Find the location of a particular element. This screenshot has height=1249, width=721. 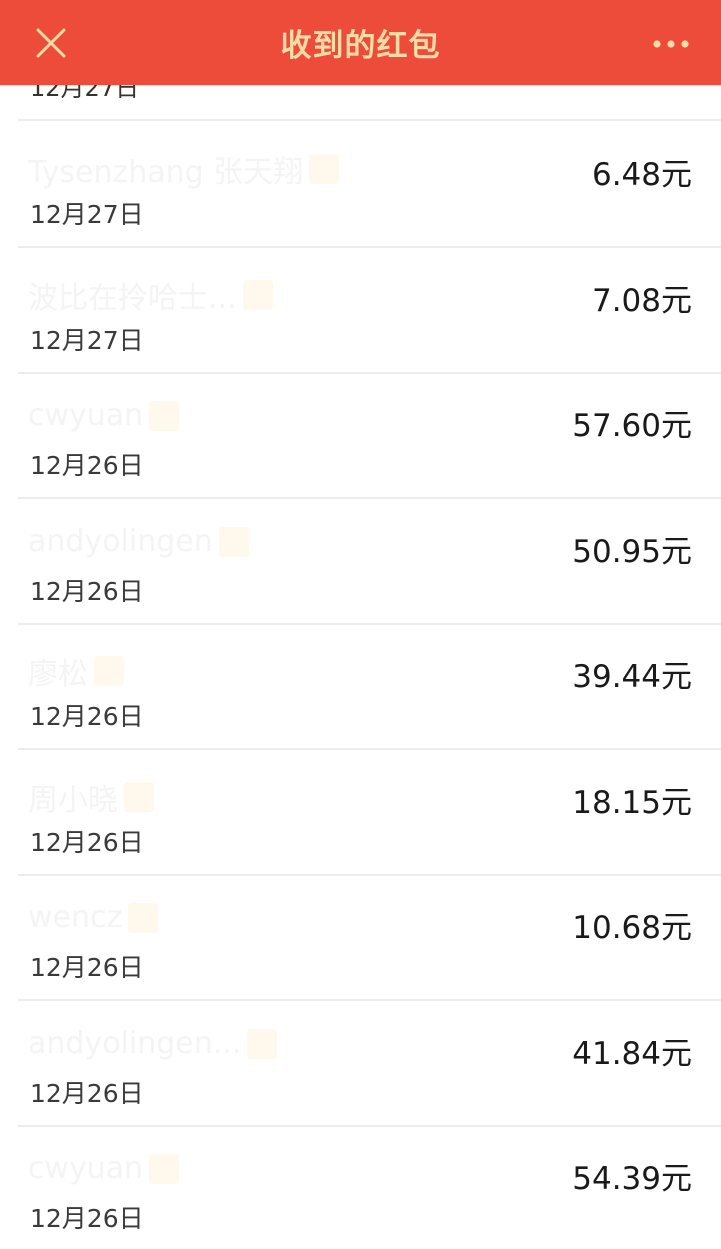

close-button is located at coordinates (51, 43).